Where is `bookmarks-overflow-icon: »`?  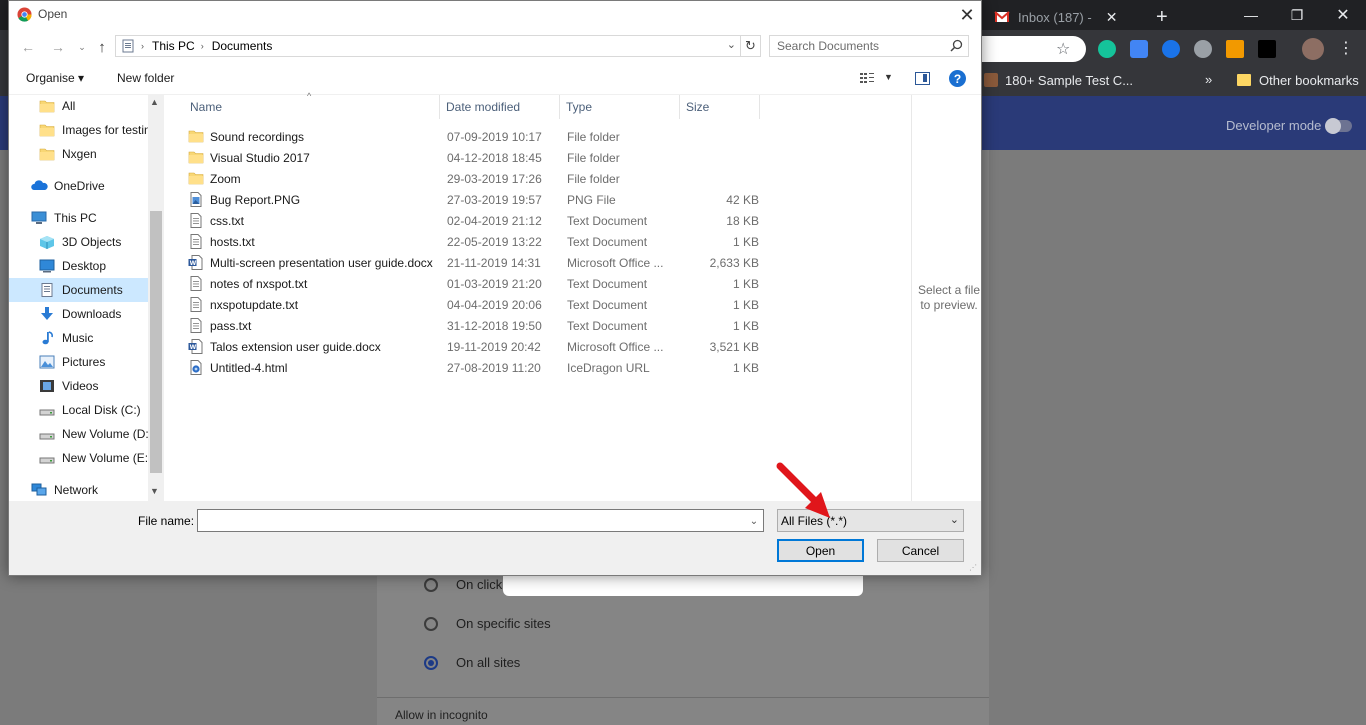
bookmarks-overflow-icon: » is located at coordinates (1208, 79).